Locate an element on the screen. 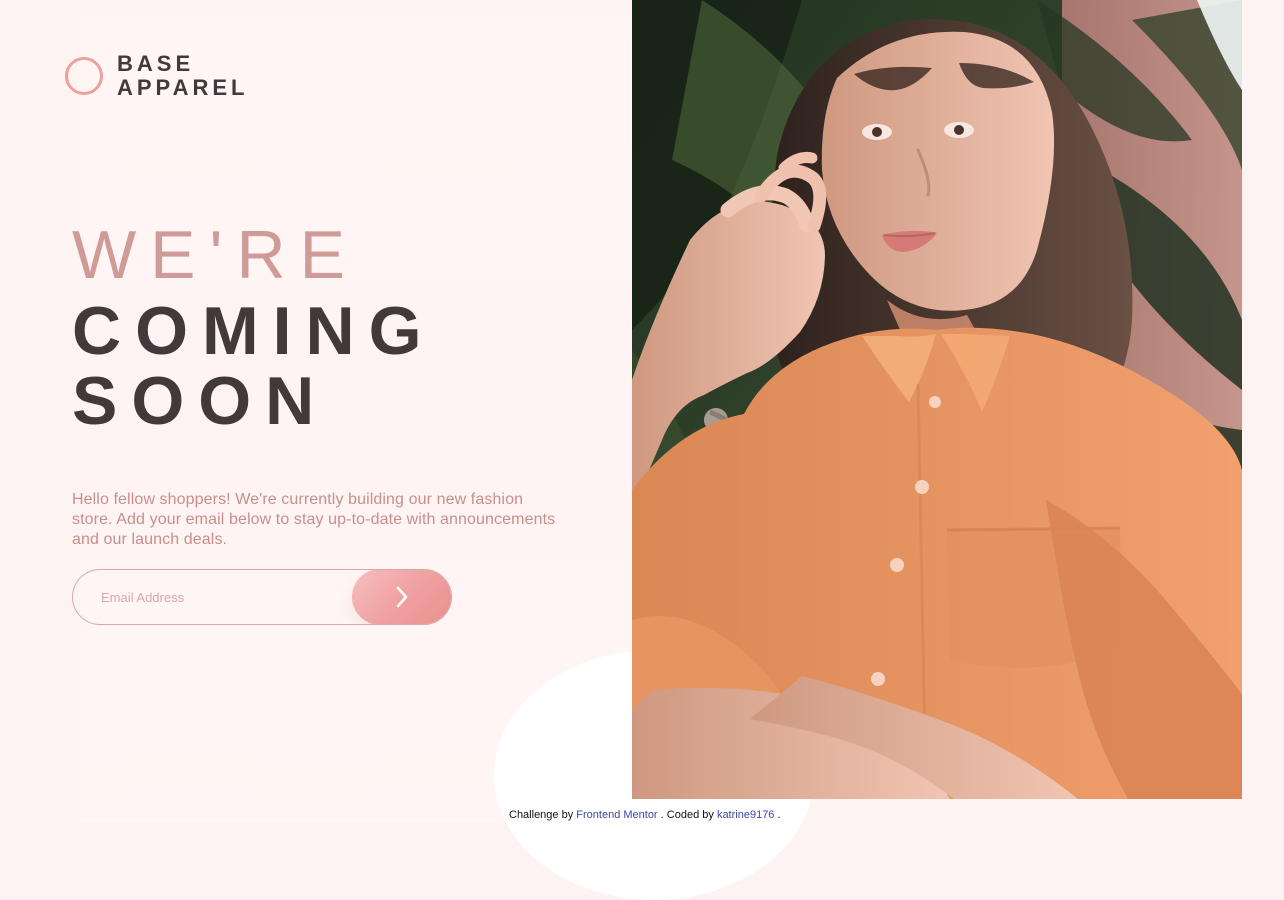  hero-line-1: WE'RE is located at coordinates (215, 255).